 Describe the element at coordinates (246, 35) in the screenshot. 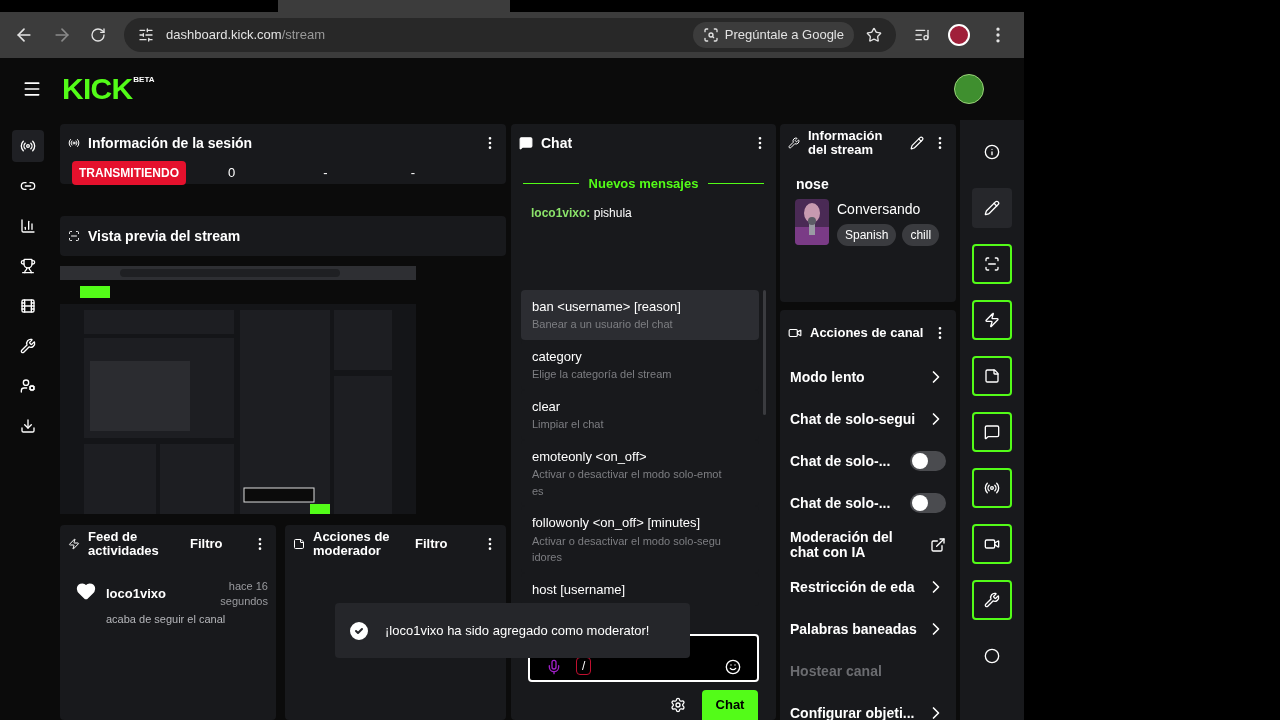

I see `url-text: dashboard.kick.com/stream` at that location.